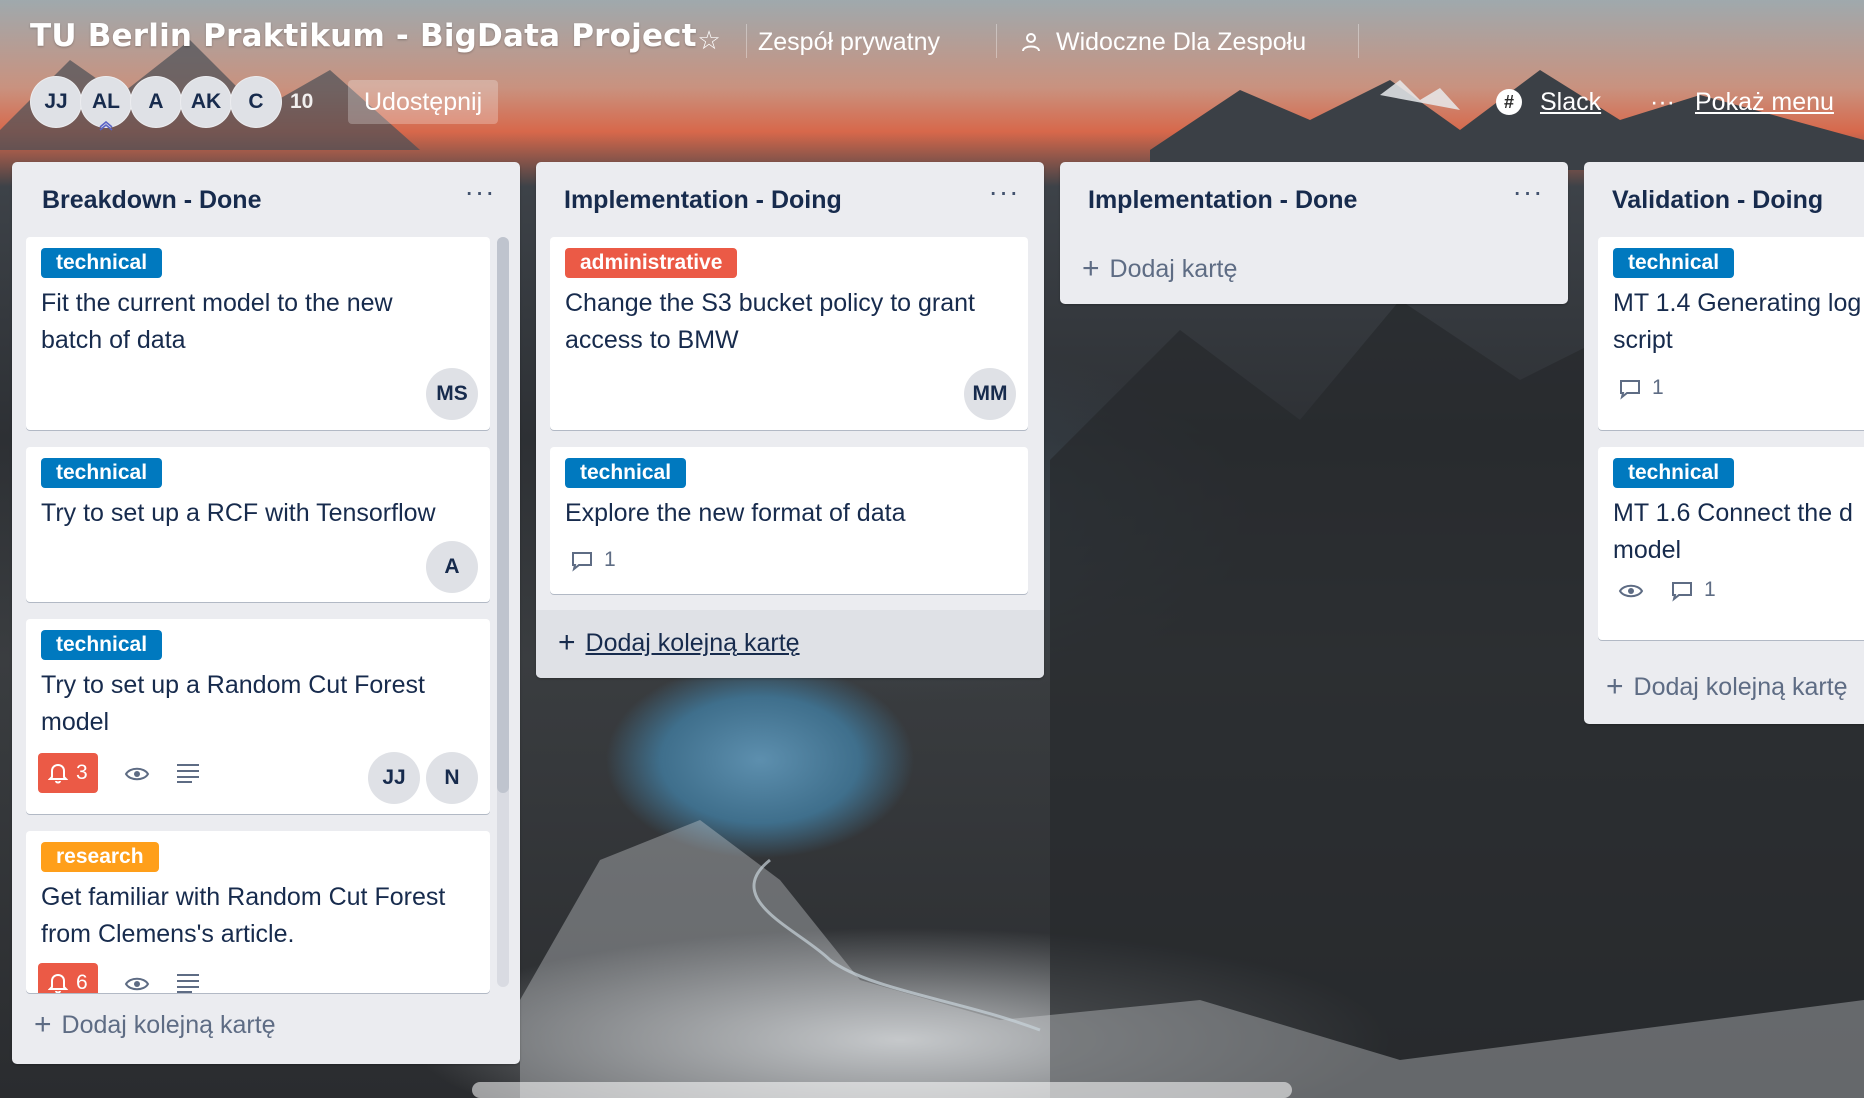 This screenshot has width=1864, height=1098. I want to click on notification-badge: 6, so click(68, 978).